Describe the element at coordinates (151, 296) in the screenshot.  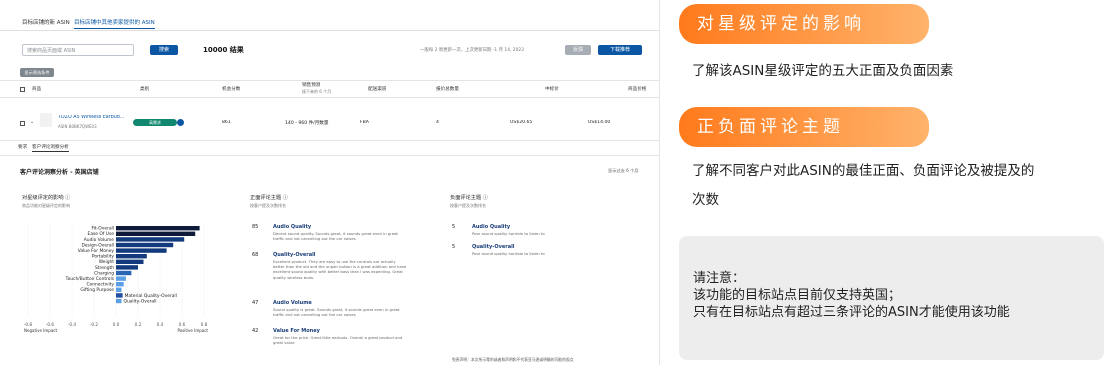
I see `impact-bar-label: Material Quality-Overall` at that location.